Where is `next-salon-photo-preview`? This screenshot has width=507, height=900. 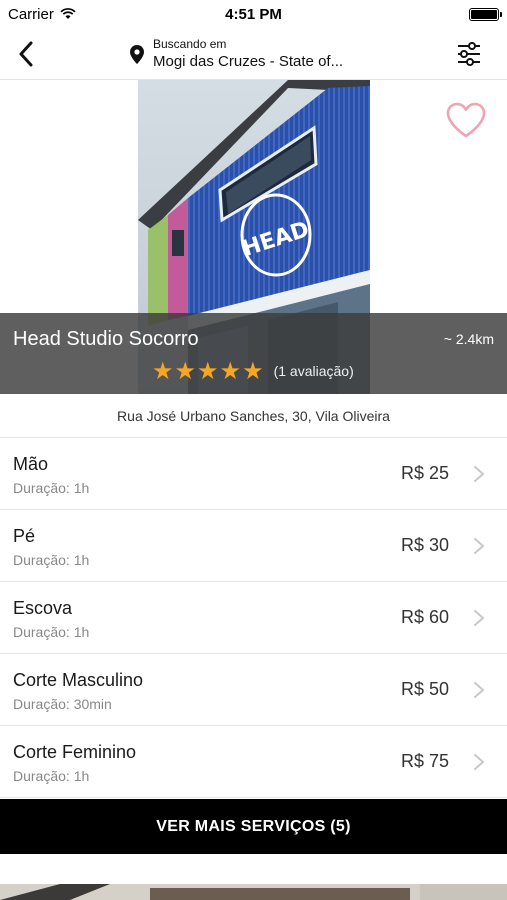
next-salon-photo-preview is located at coordinates (253, 892).